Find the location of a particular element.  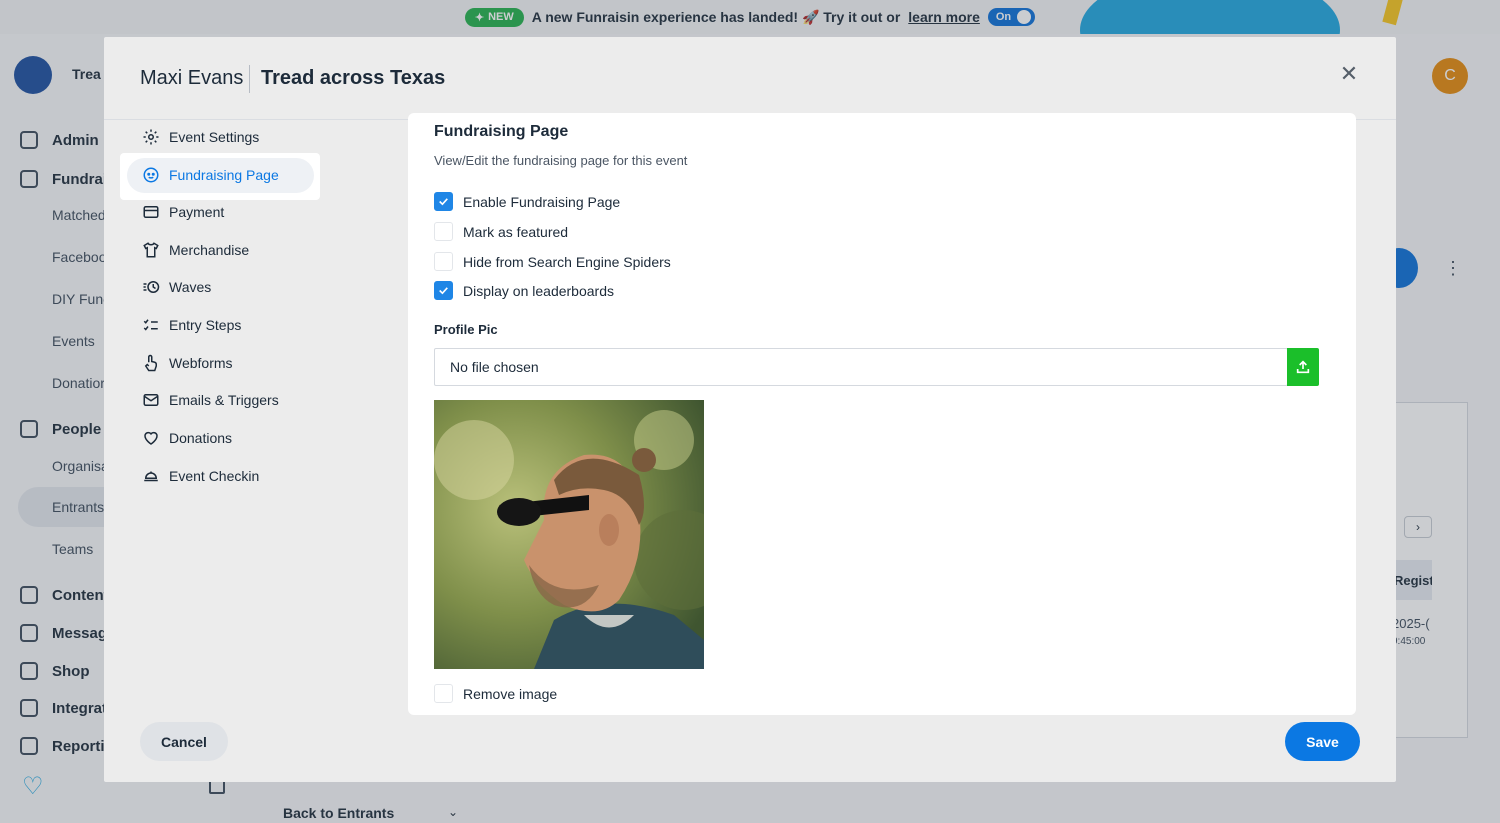

nav-entry-steps: Entry Steps is located at coordinates (222, 325).